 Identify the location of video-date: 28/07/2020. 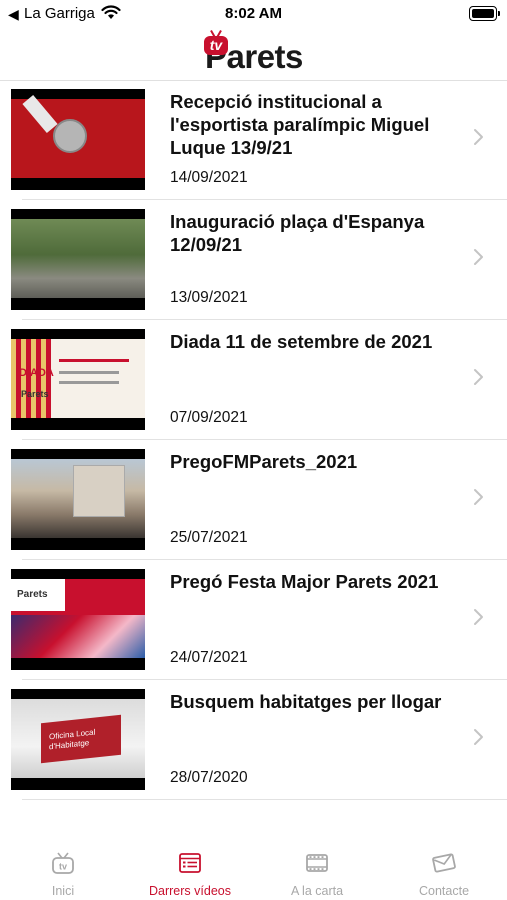
(209, 777).